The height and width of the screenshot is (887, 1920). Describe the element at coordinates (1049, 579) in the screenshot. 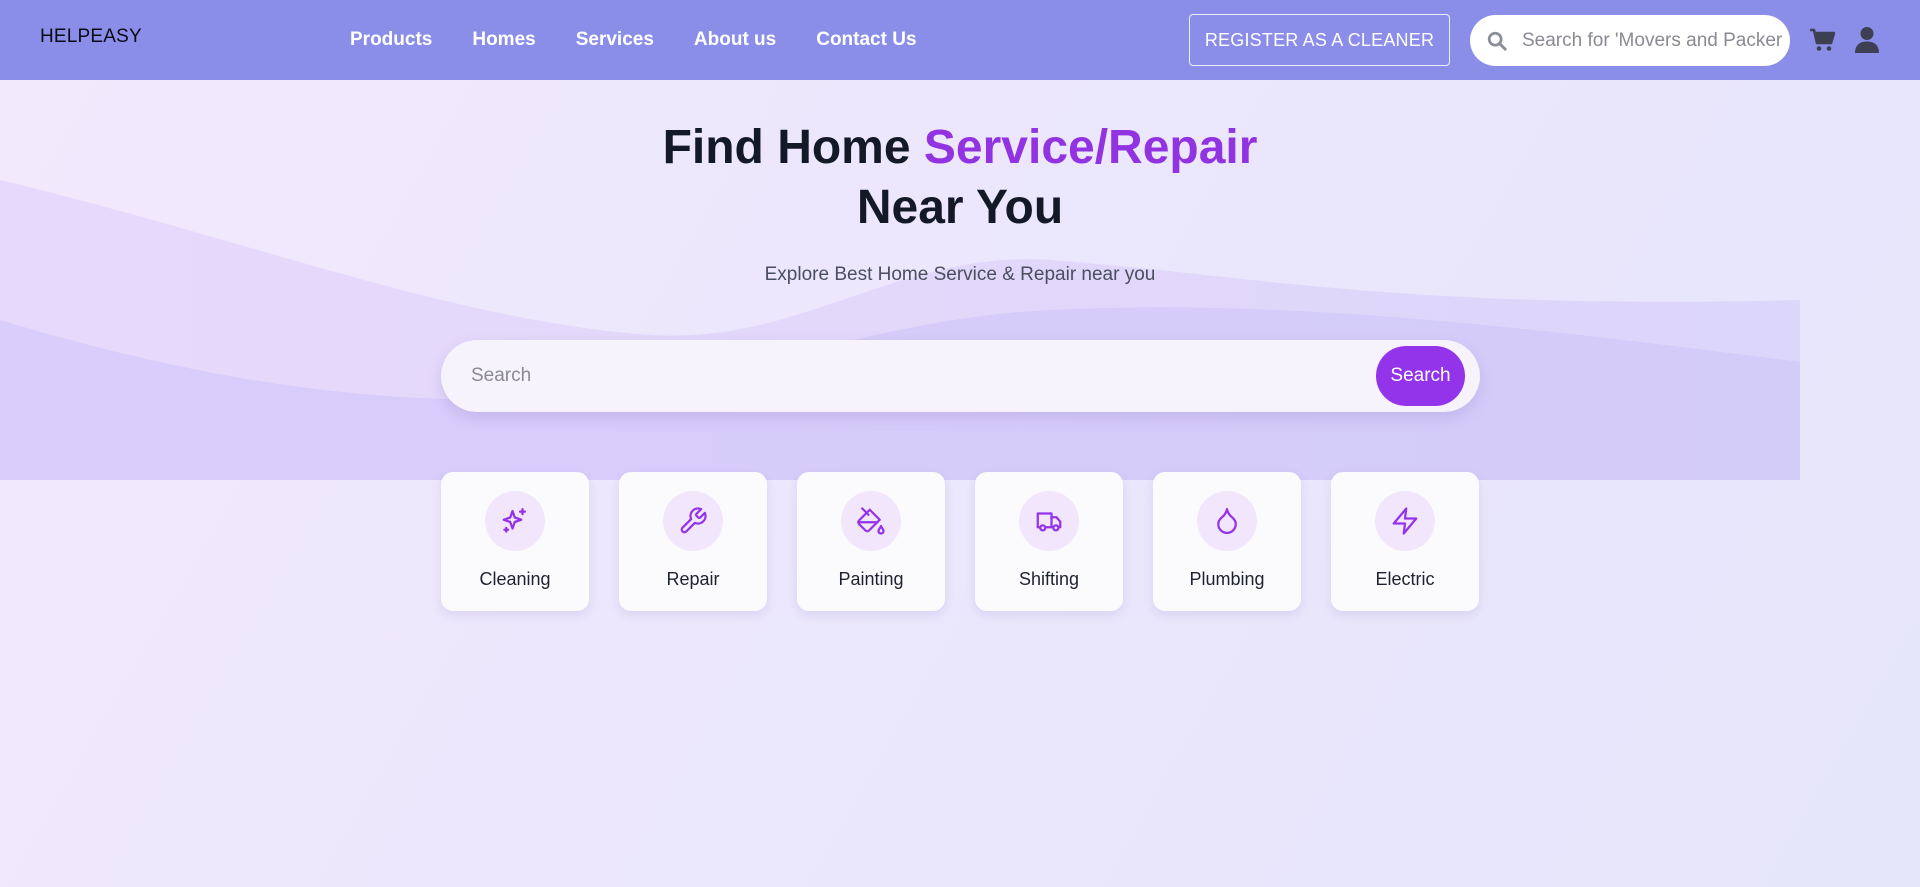

I see `category-label: Shifting` at that location.